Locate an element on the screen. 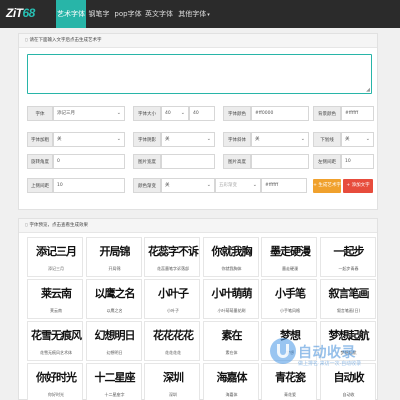  left-space-input: 10 is located at coordinates (357, 161).